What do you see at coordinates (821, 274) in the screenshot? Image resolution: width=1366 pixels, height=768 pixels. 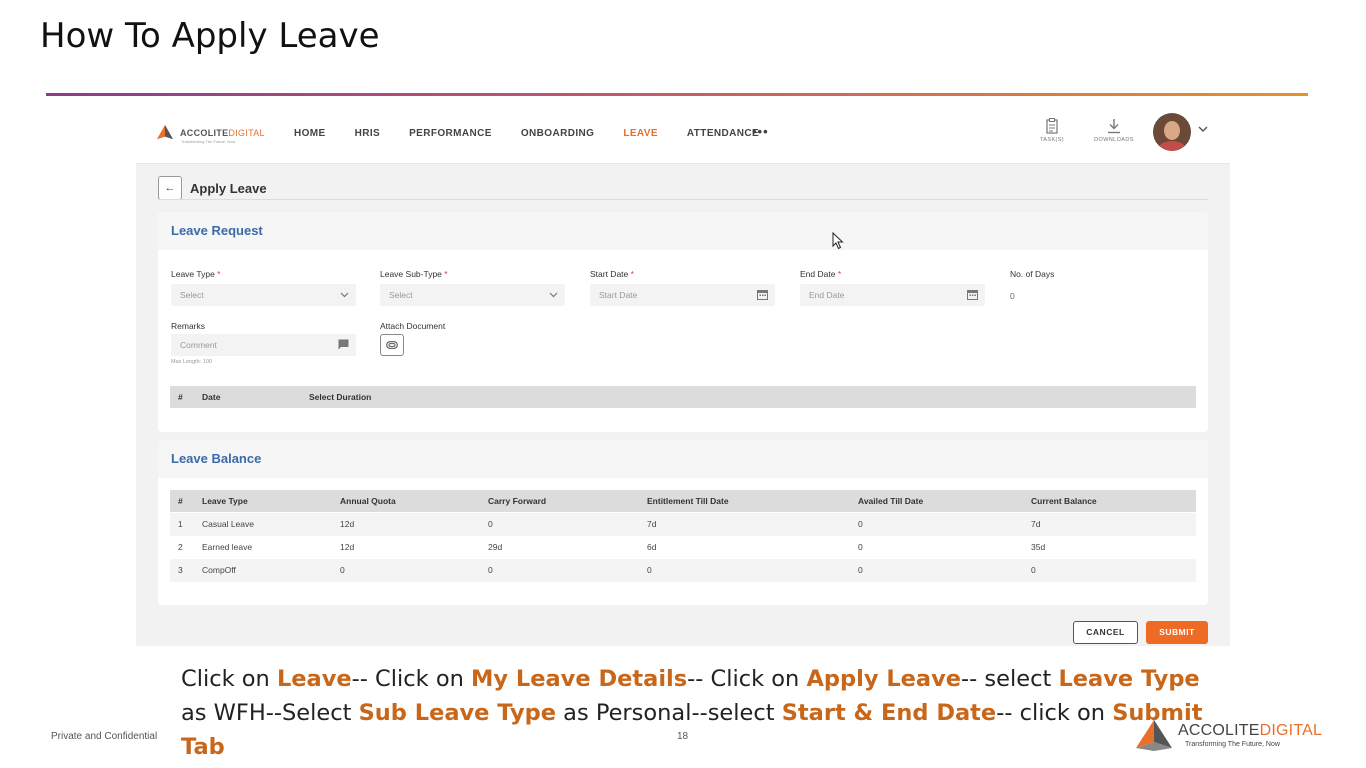 I see `end-date-label: End Date *` at bounding box center [821, 274].